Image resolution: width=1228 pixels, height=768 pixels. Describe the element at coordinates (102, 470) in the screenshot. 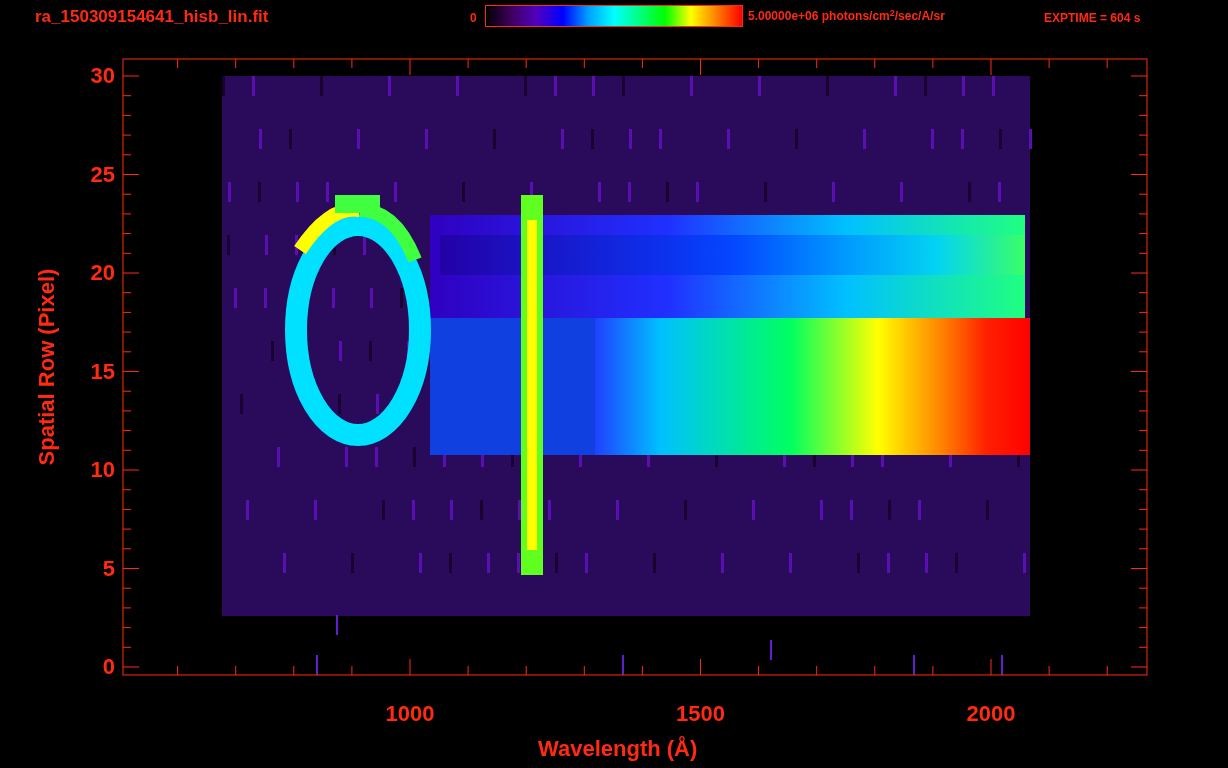

I see `y-tick-label: 10` at that location.